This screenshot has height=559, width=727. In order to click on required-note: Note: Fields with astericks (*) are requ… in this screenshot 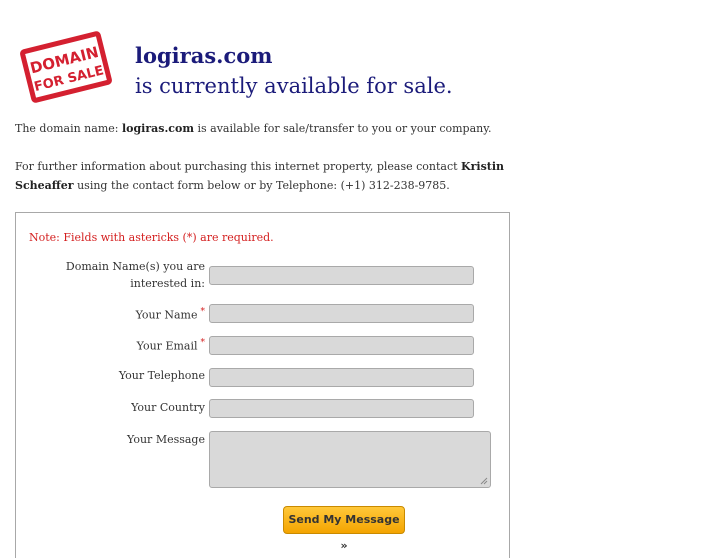, I will do `click(151, 237)`.